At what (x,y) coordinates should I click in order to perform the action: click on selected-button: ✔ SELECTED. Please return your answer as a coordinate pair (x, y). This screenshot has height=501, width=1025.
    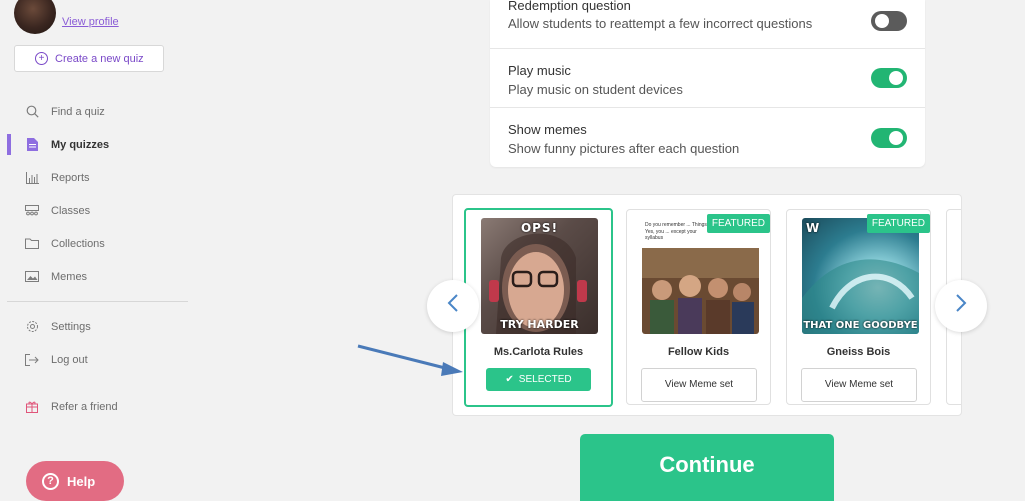
    Looking at the image, I should click on (538, 379).